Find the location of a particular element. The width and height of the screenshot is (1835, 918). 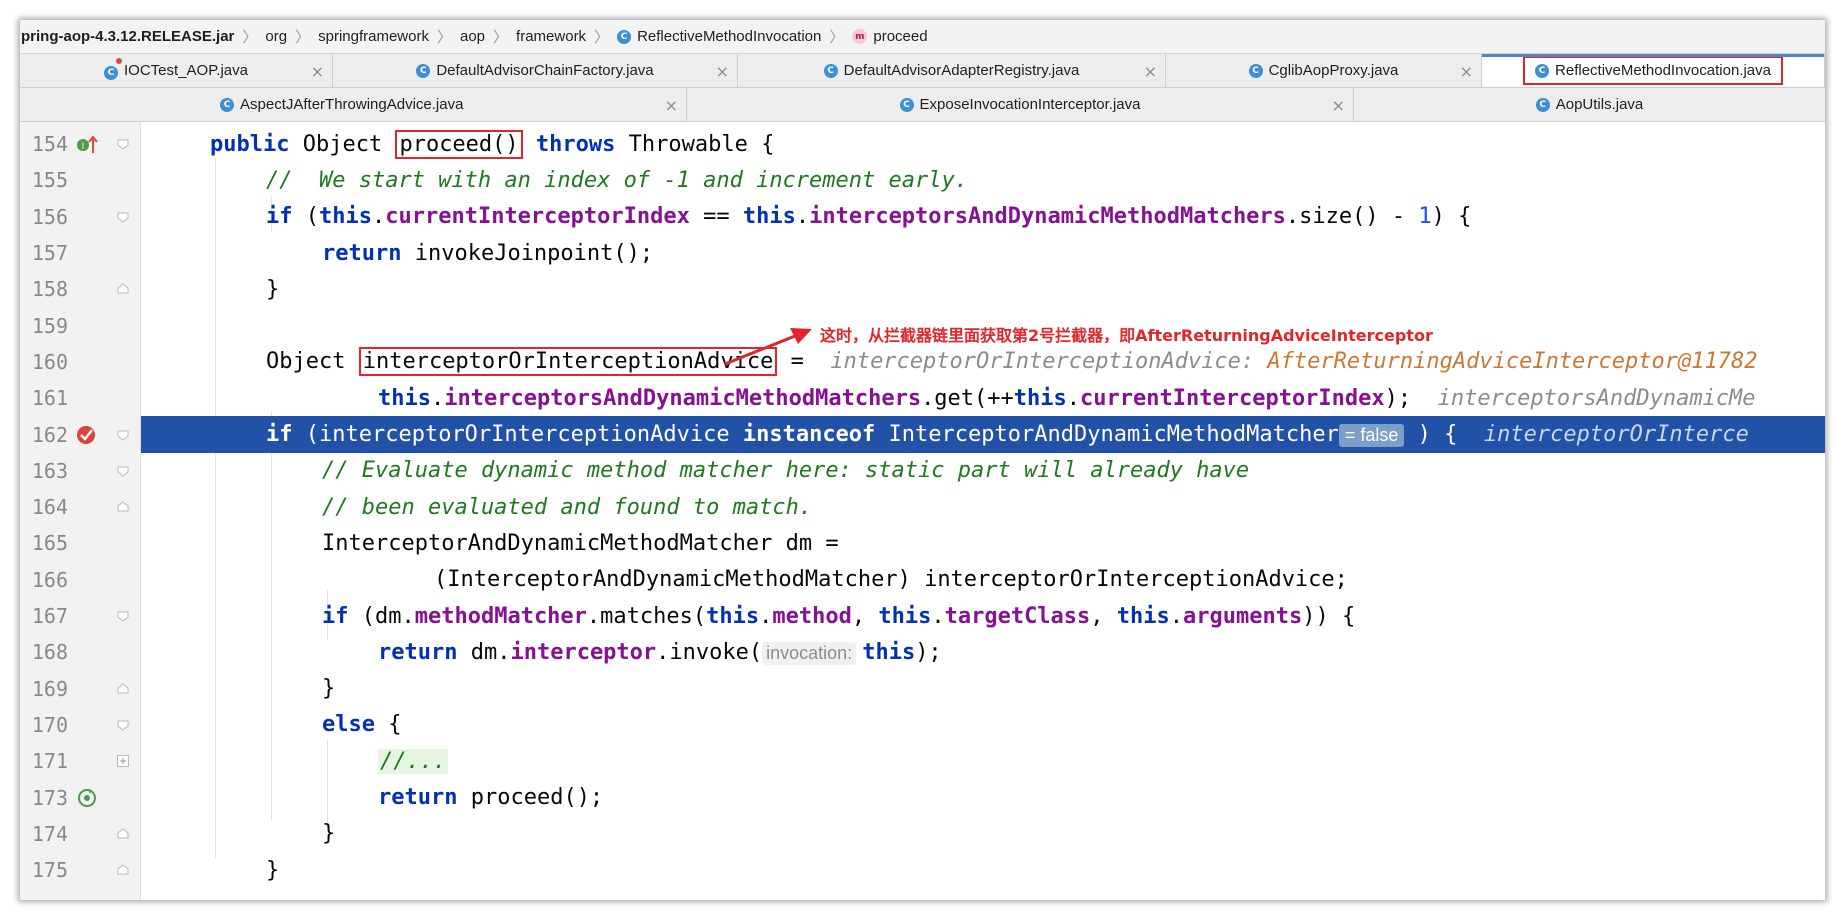

breadcrumb-item-org: org is located at coordinates (276, 36).